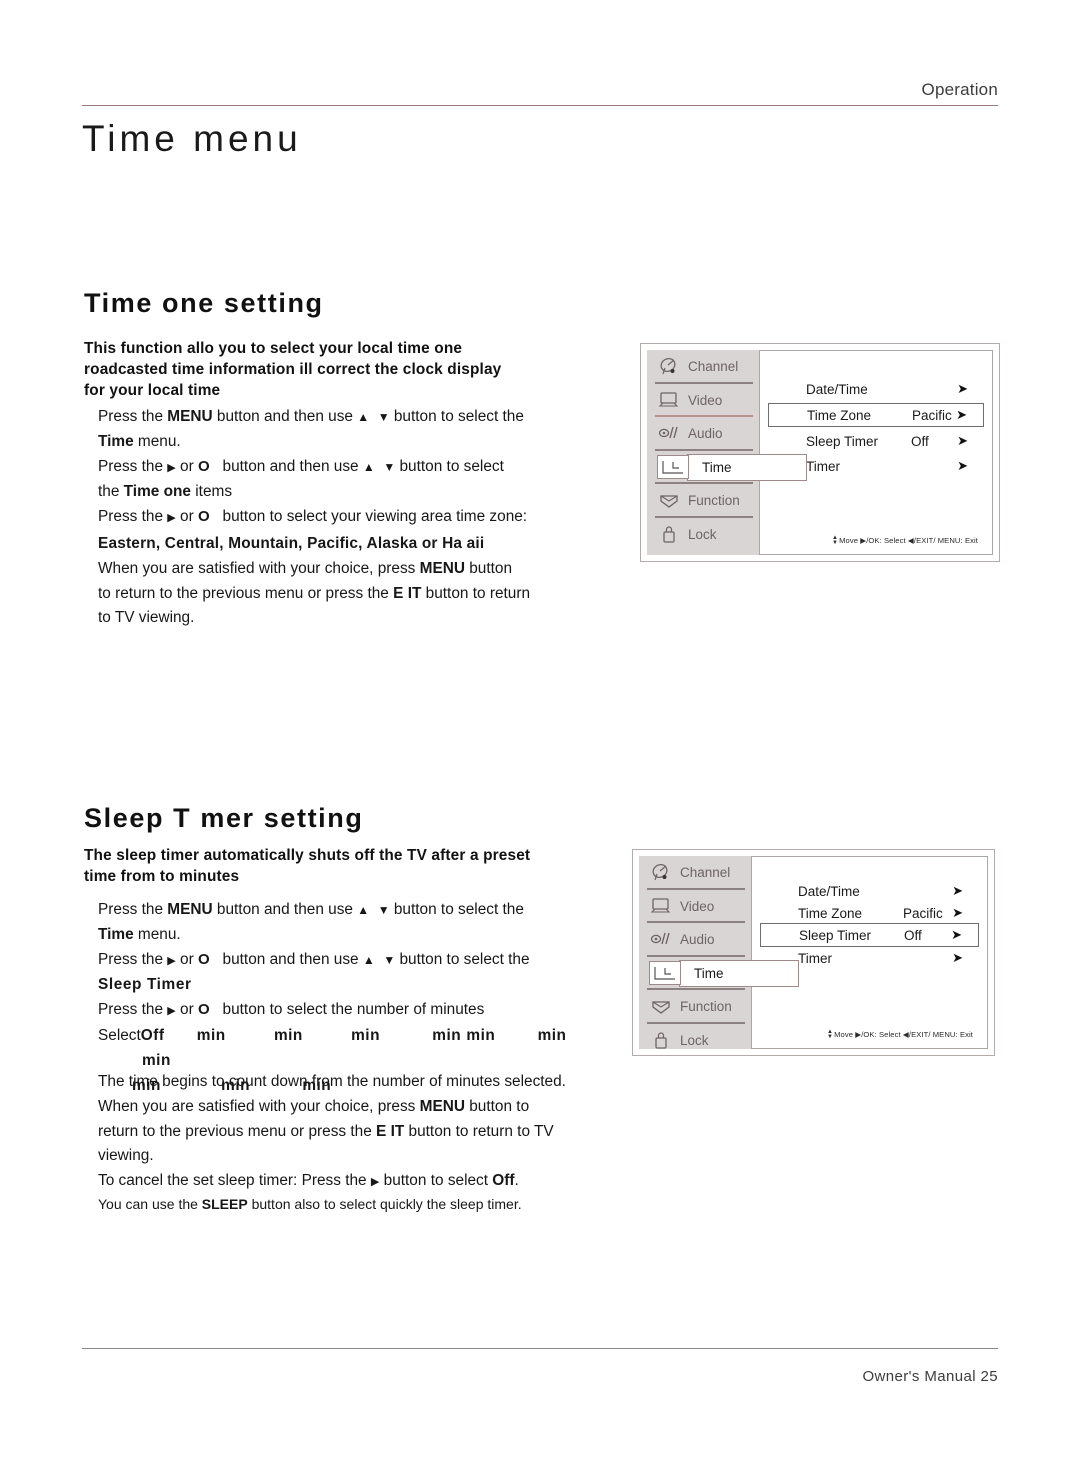 This screenshot has width=1080, height=1464. What do you see at coordinates (211, 492) in the screenshot?
I see `text-run: items` at bounding box center [211, 492].